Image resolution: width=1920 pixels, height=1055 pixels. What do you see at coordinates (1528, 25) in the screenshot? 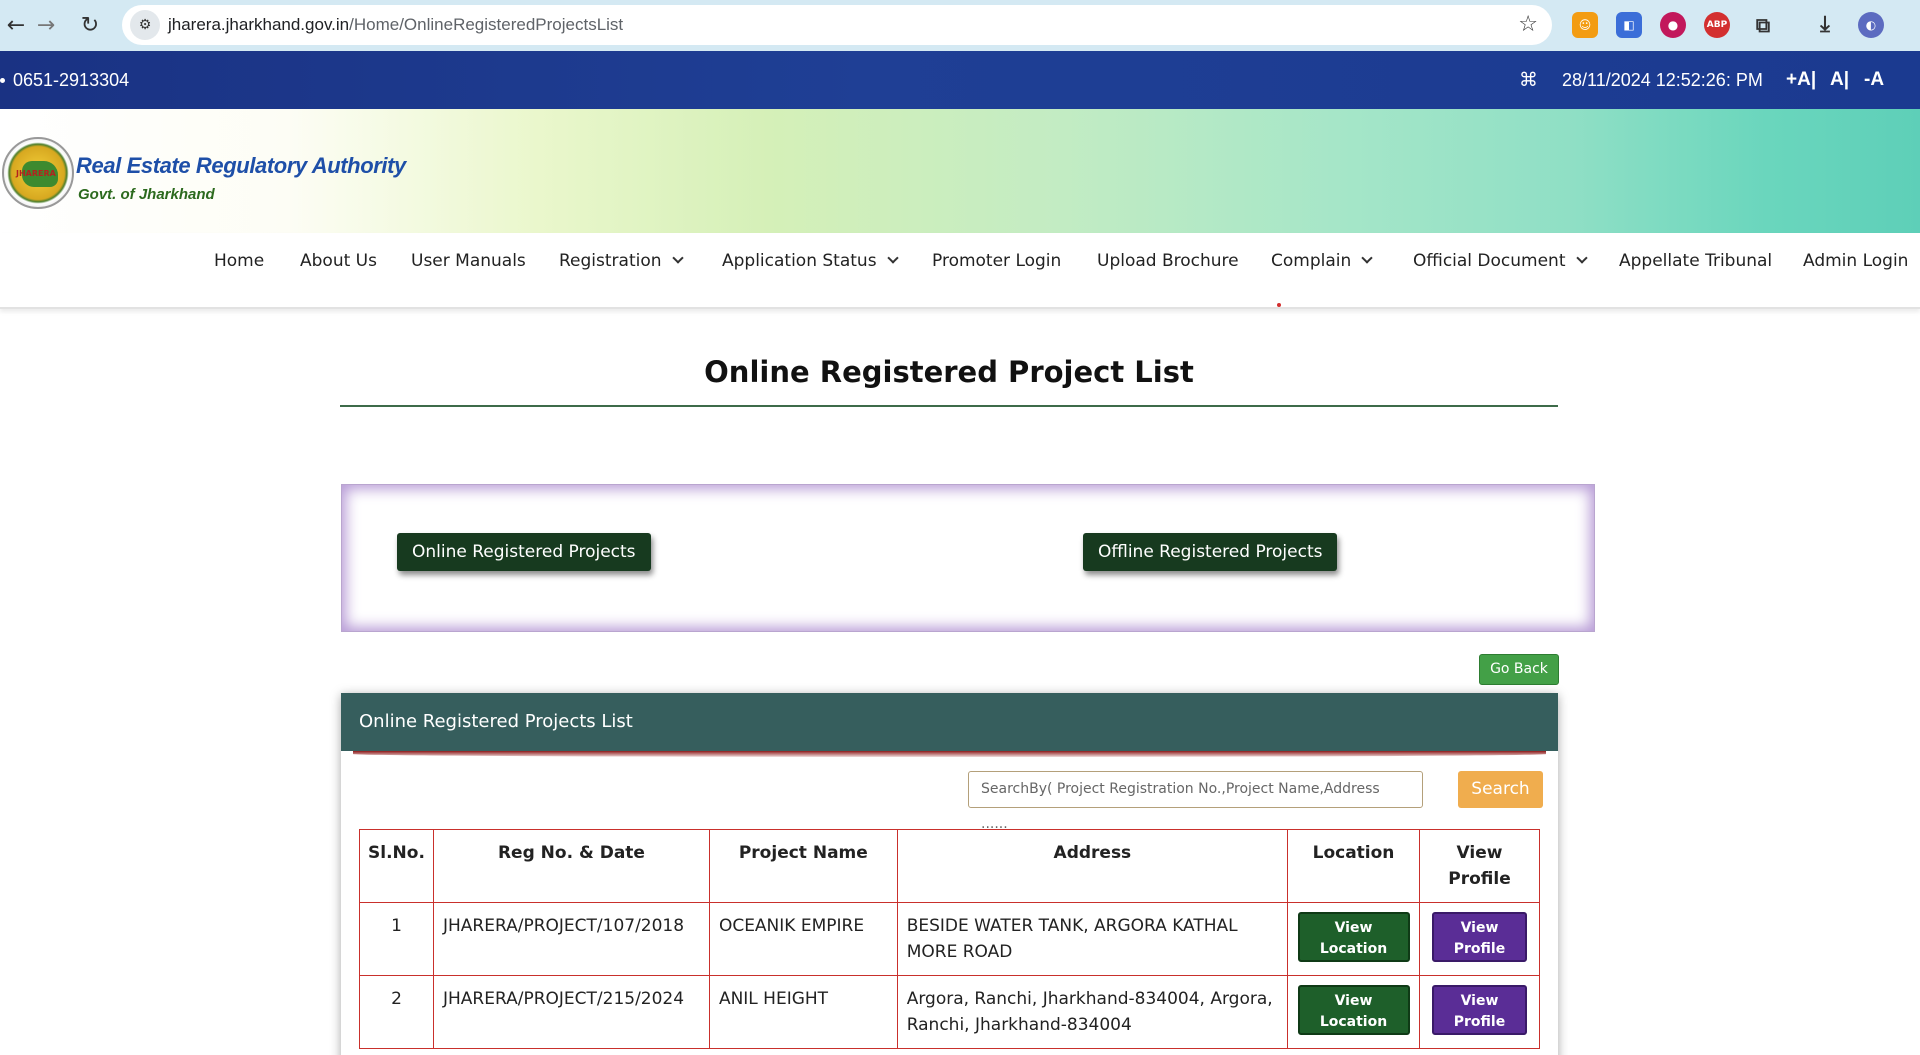
I see `star-icon: ☆` at bounding box center [1528, 25].